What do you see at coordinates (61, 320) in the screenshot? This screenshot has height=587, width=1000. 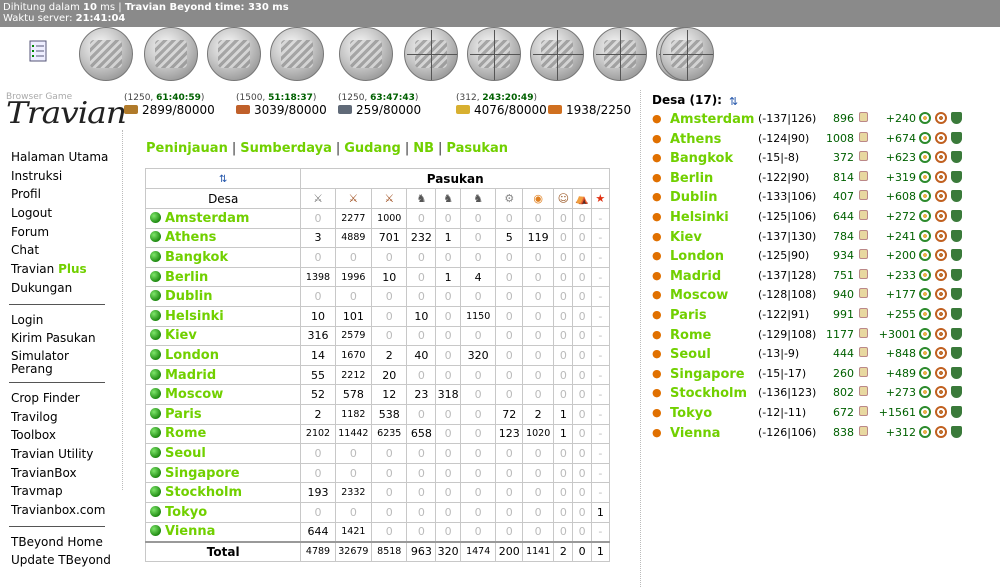 I see `menu-login: Login` at bounding box center [61, 320].